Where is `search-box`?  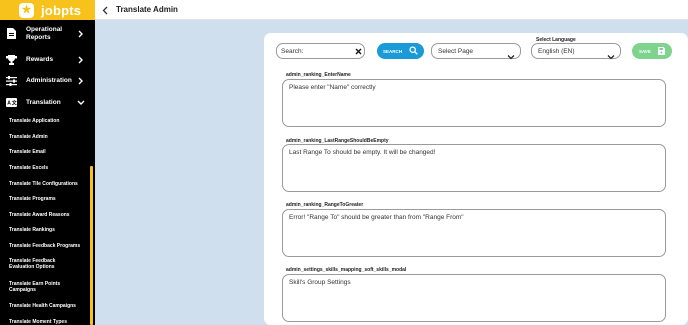 search-box is located at coordinates (320, 51).